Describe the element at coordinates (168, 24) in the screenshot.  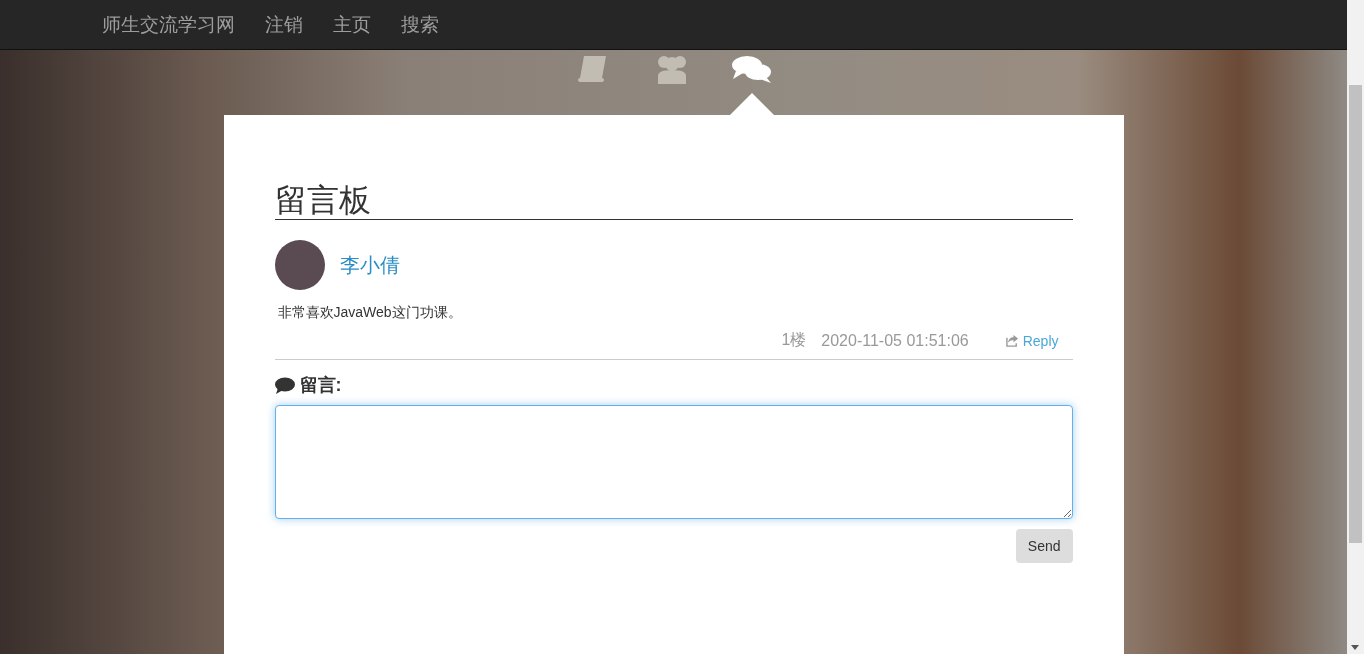
I see `brand-link: 师生交流学习网` at that location.